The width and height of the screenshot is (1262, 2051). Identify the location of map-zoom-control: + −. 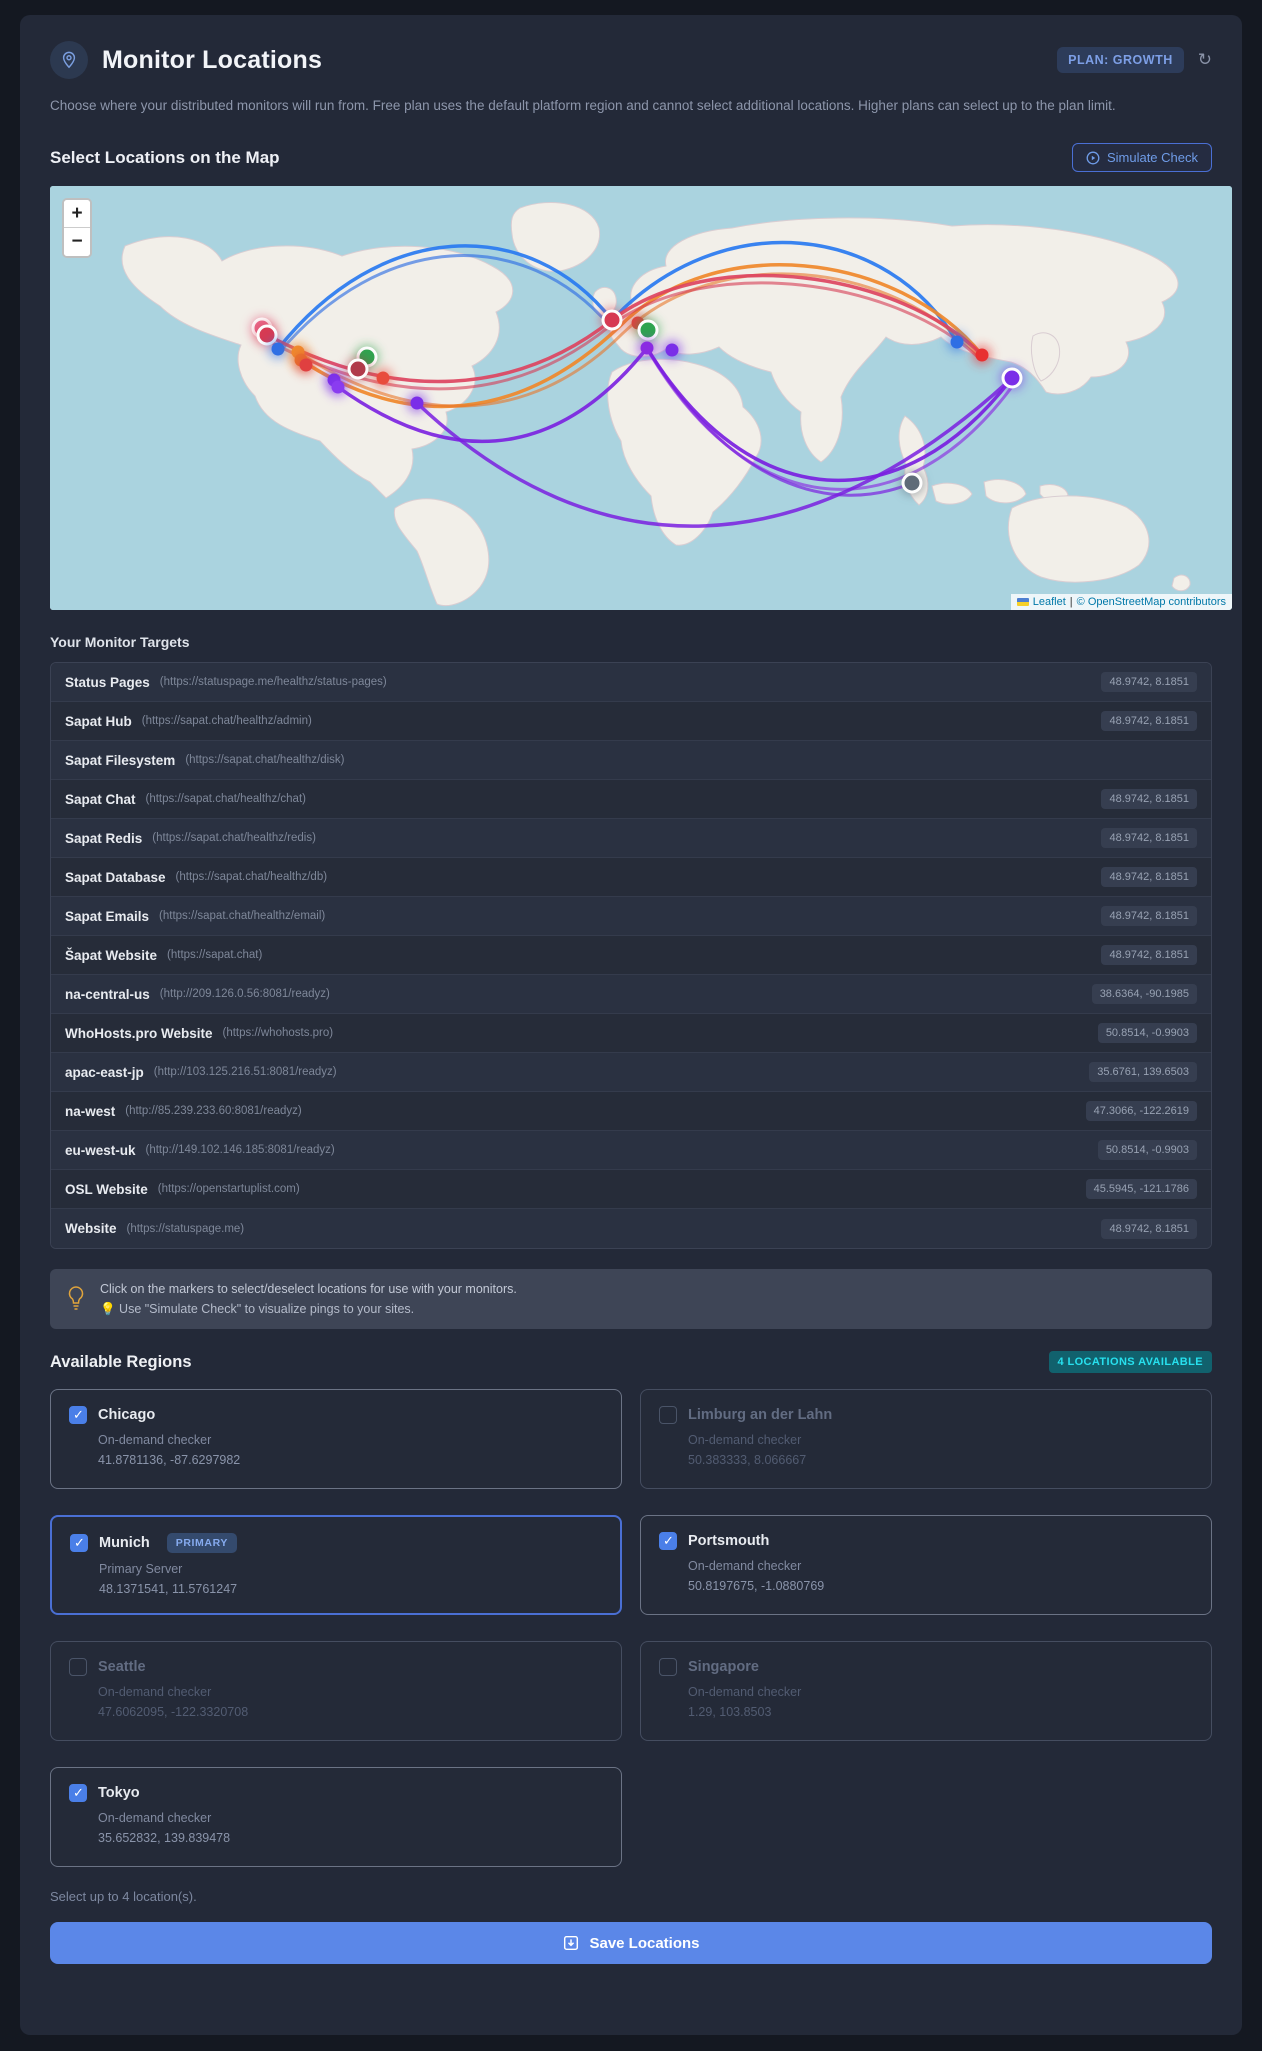
(77, 228).